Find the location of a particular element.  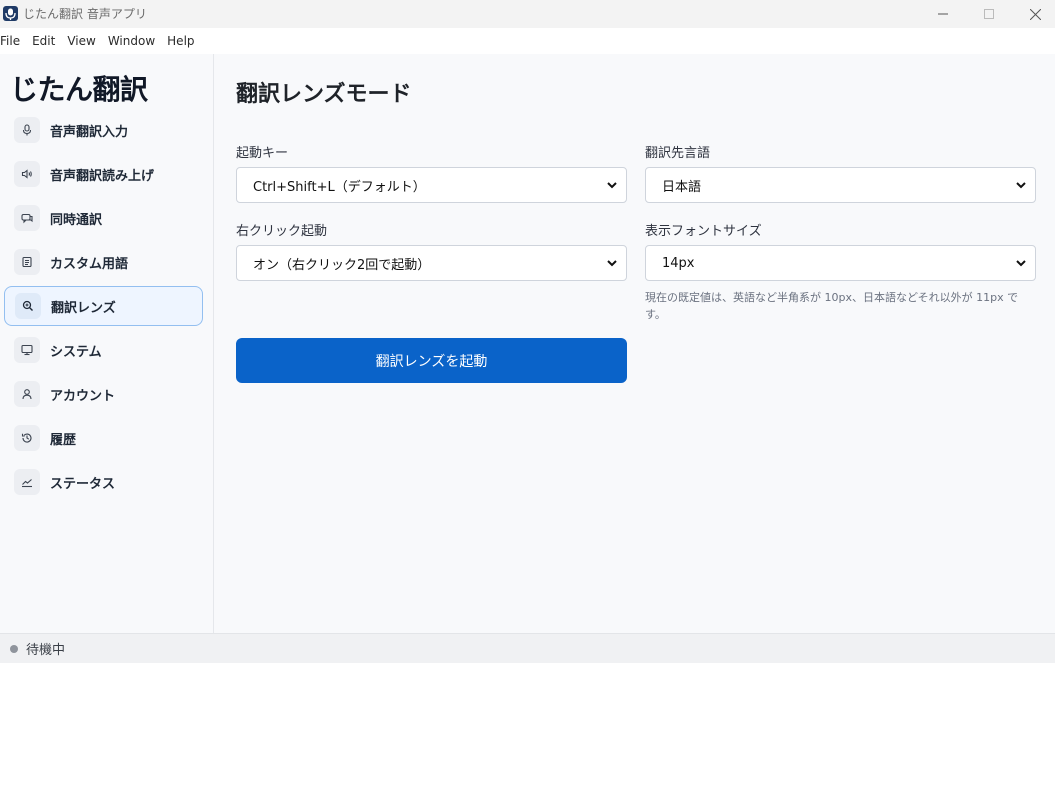

close-icon is located at coordinates (1035, 14).